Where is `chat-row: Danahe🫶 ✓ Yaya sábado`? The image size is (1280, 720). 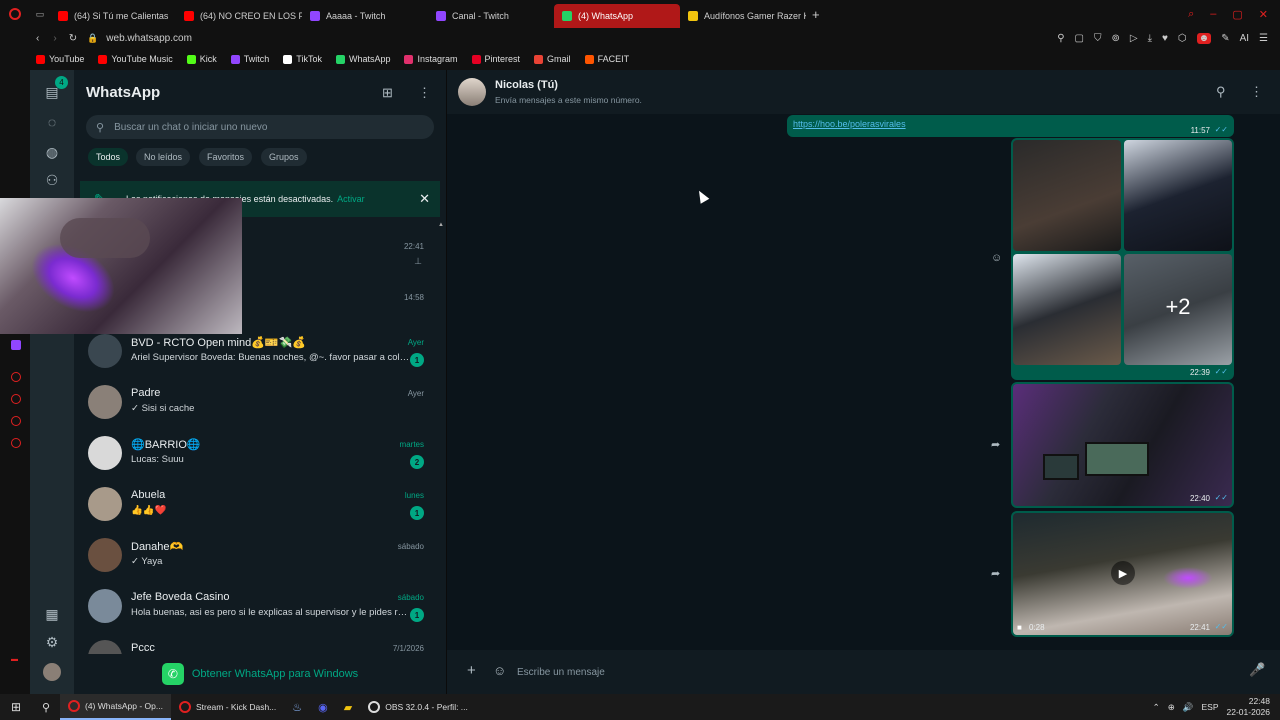
chat-row: Danahe🫶 ✓ Yaya sábado is located at coordinates (254, 557).